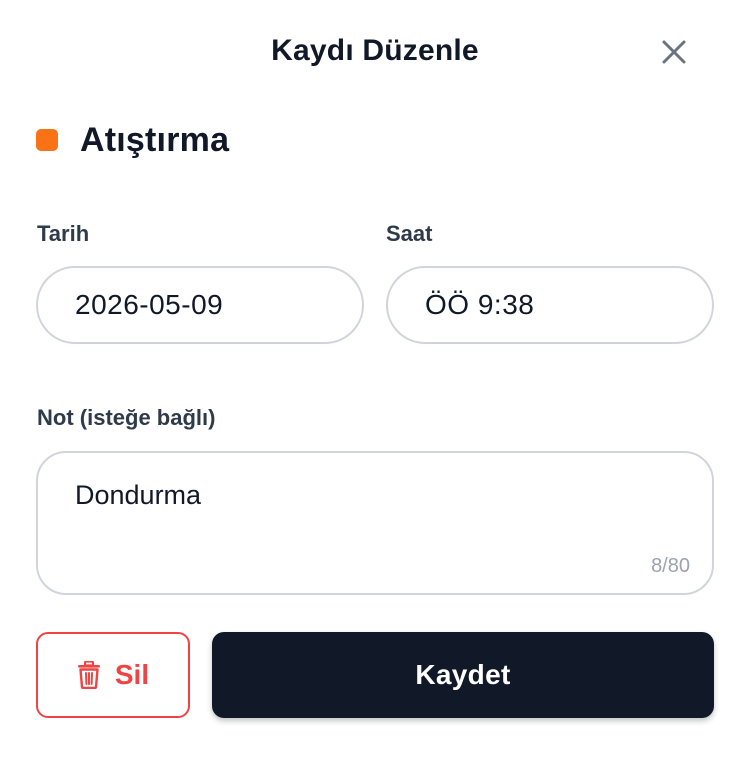  I want to click on date-label: Tarih, so click(63, 233).